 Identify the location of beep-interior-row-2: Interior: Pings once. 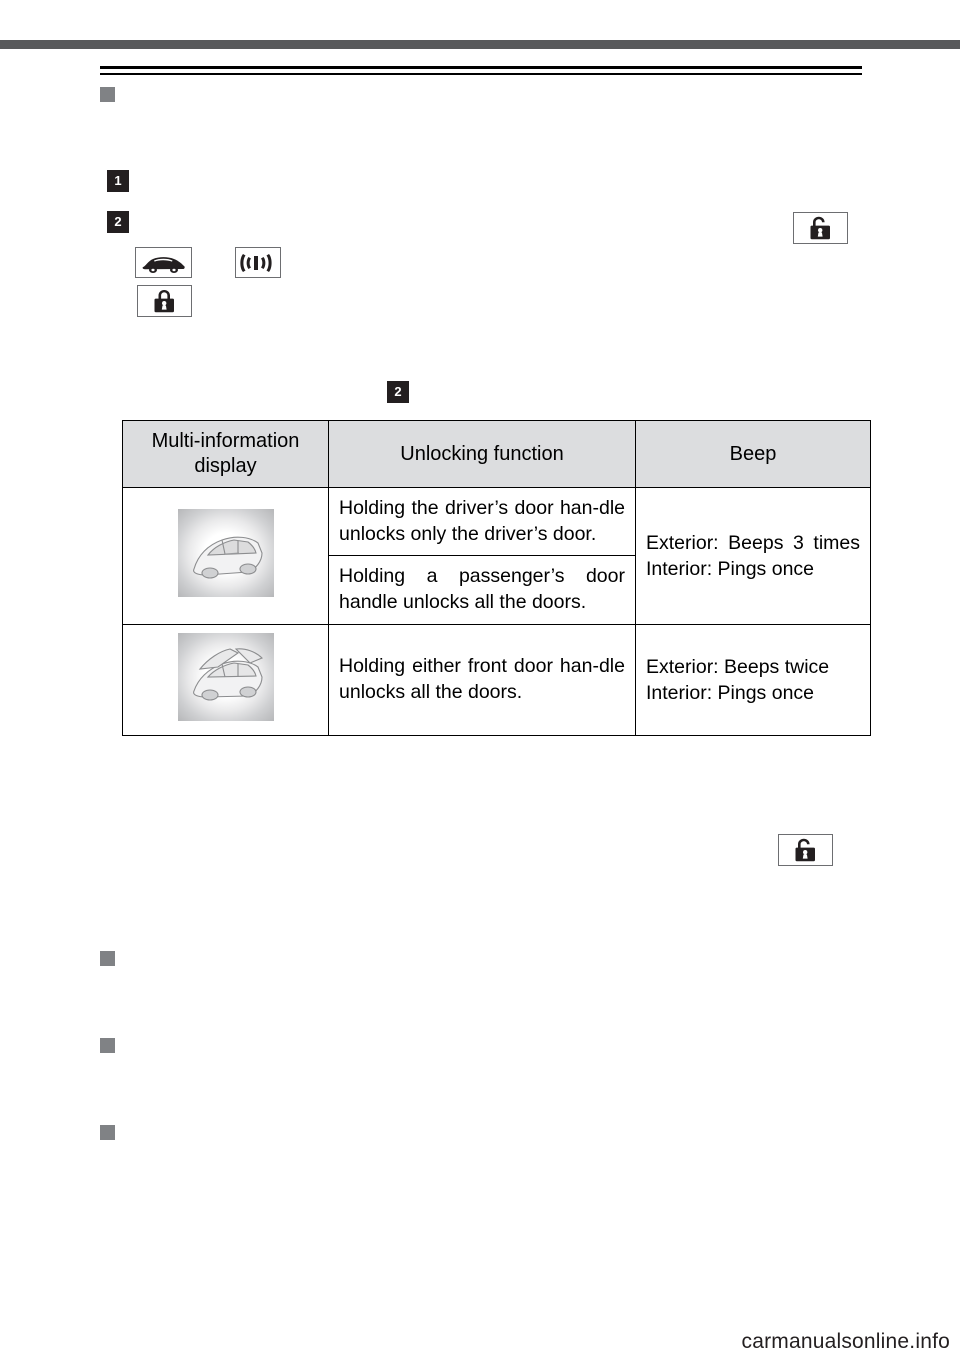
(730, 692).